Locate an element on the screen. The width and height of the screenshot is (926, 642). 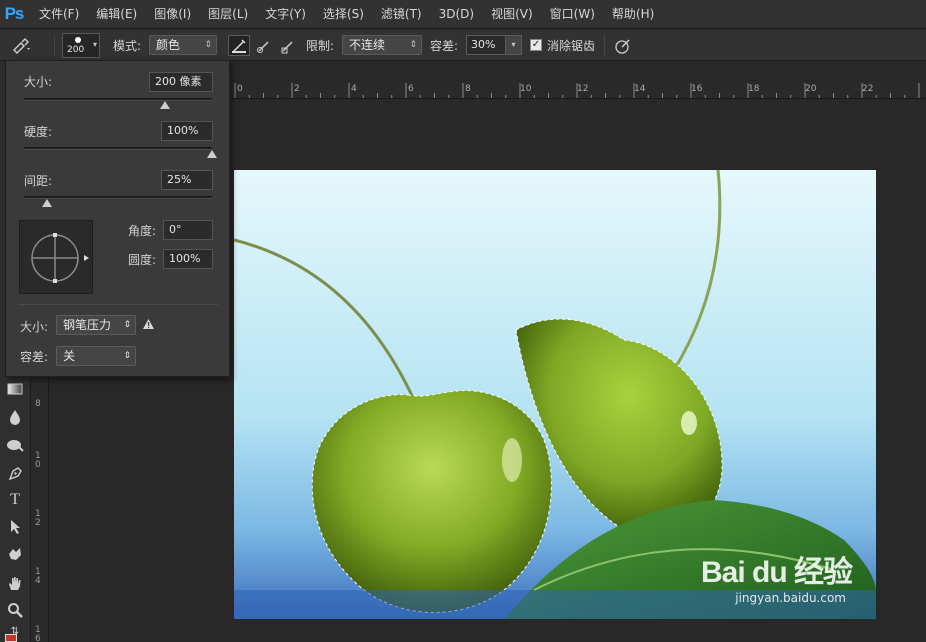
gradient-tool-icon is located at coordinates (15, 389).